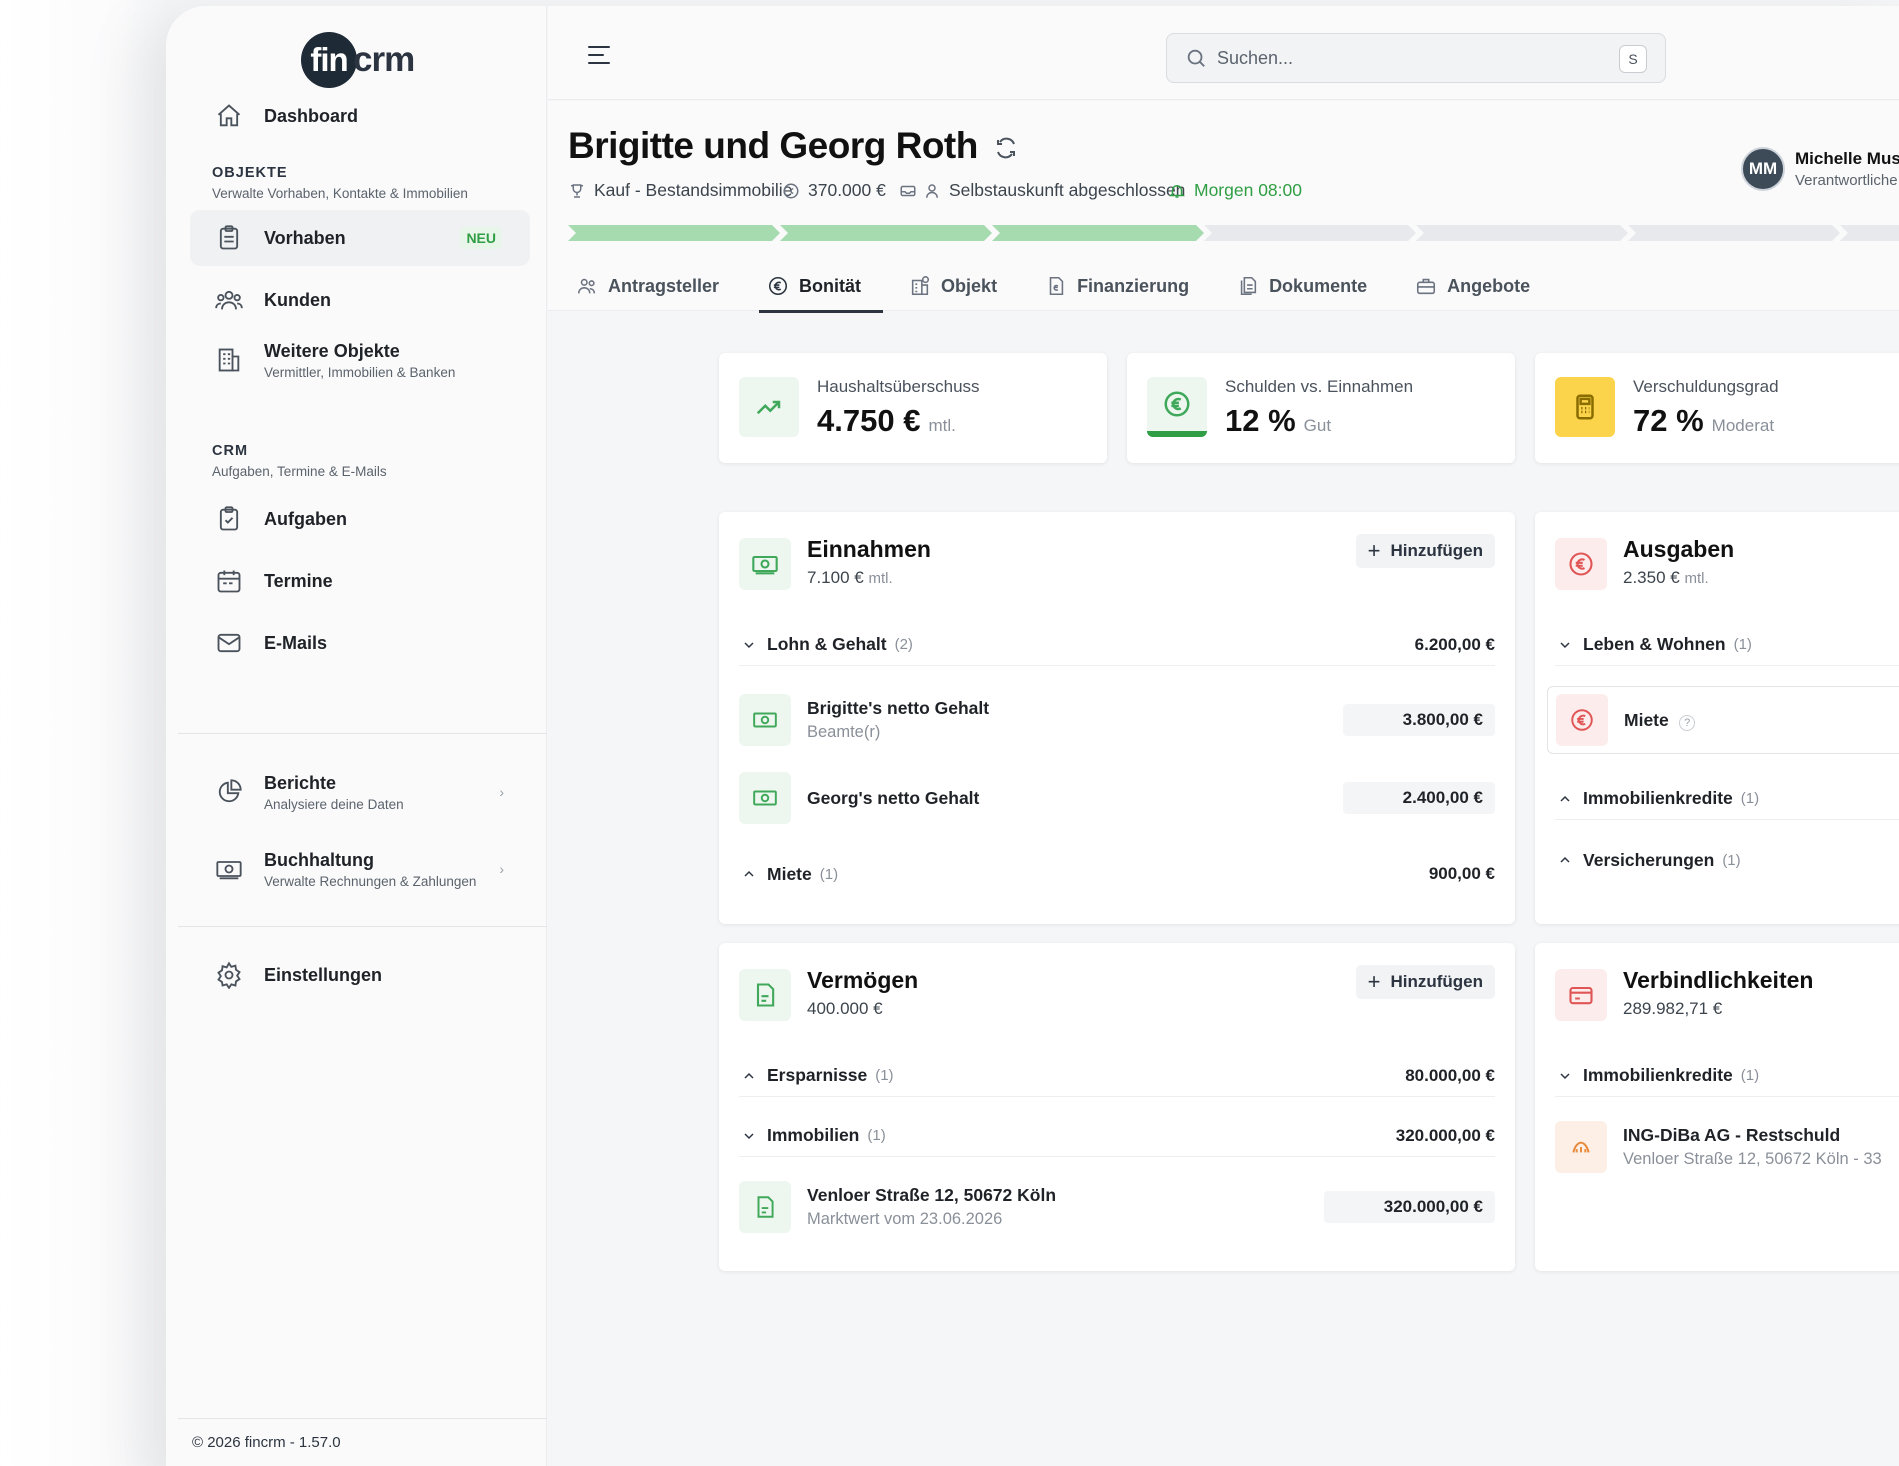 The image size is (1899, 1466). Describe the element at coordinates (360, 238) in the screenshot. I see `sidebar-item-vorhaben: Vorhaben NEU` at that location.